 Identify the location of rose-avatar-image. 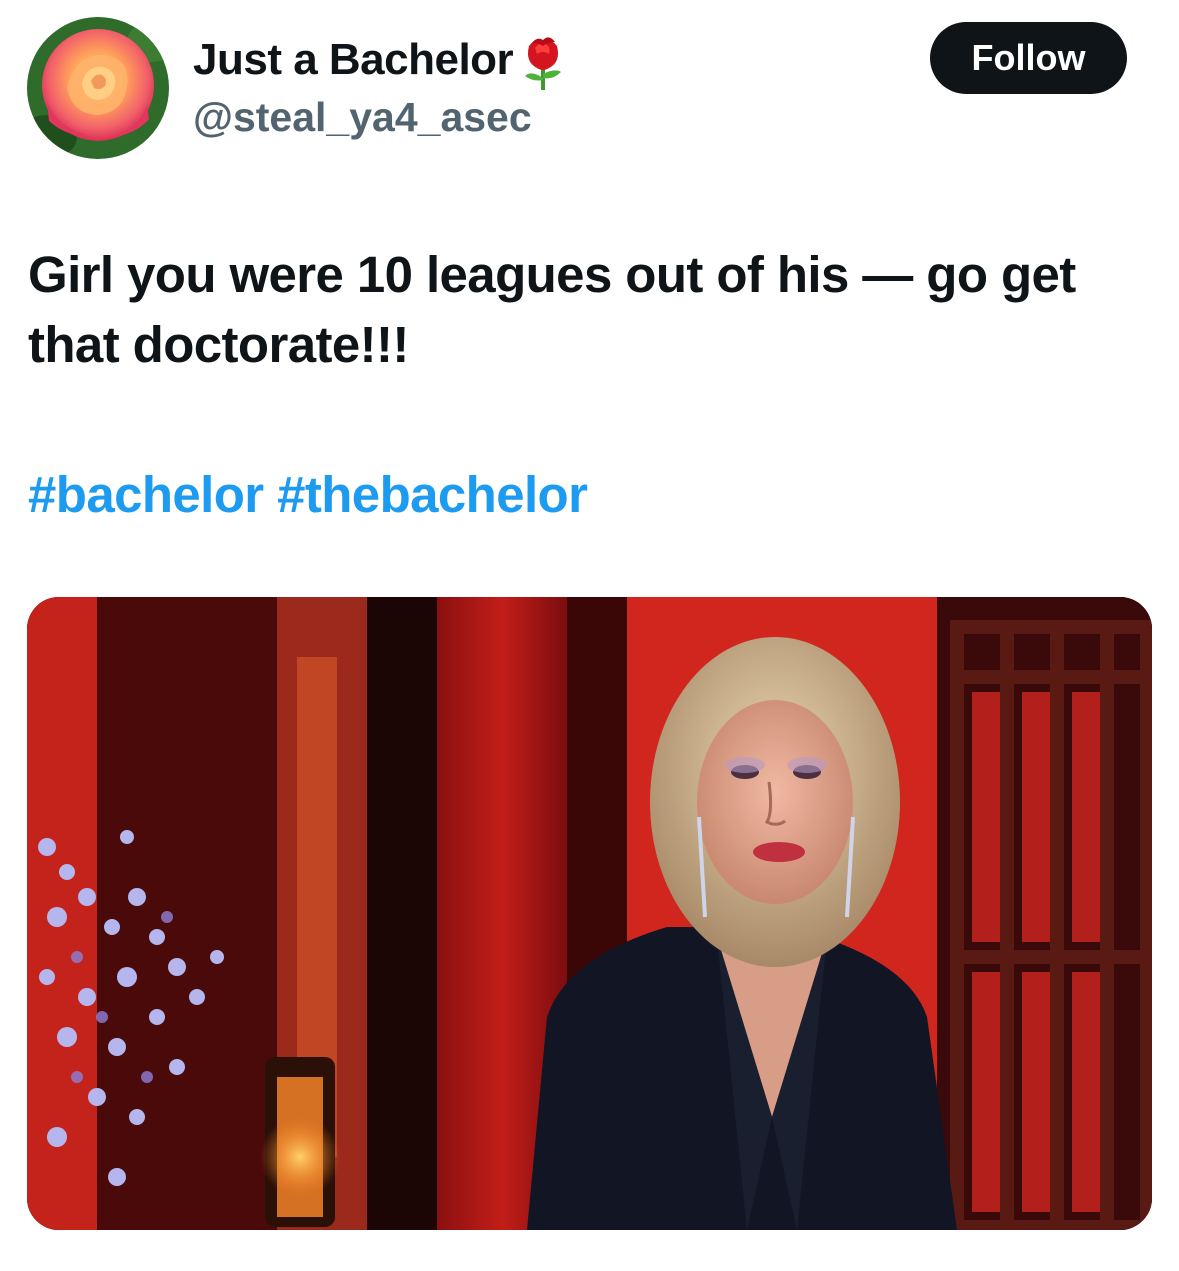
(98, 88).